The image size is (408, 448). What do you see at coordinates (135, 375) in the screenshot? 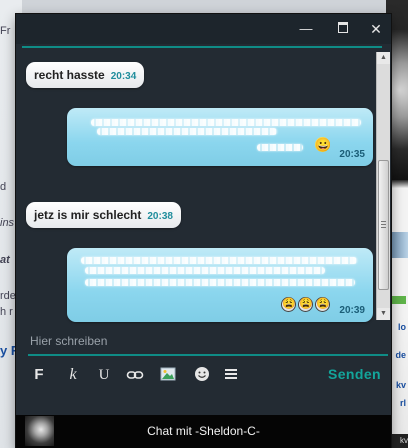
I see `link-icon` at bounding box center [135, 375].